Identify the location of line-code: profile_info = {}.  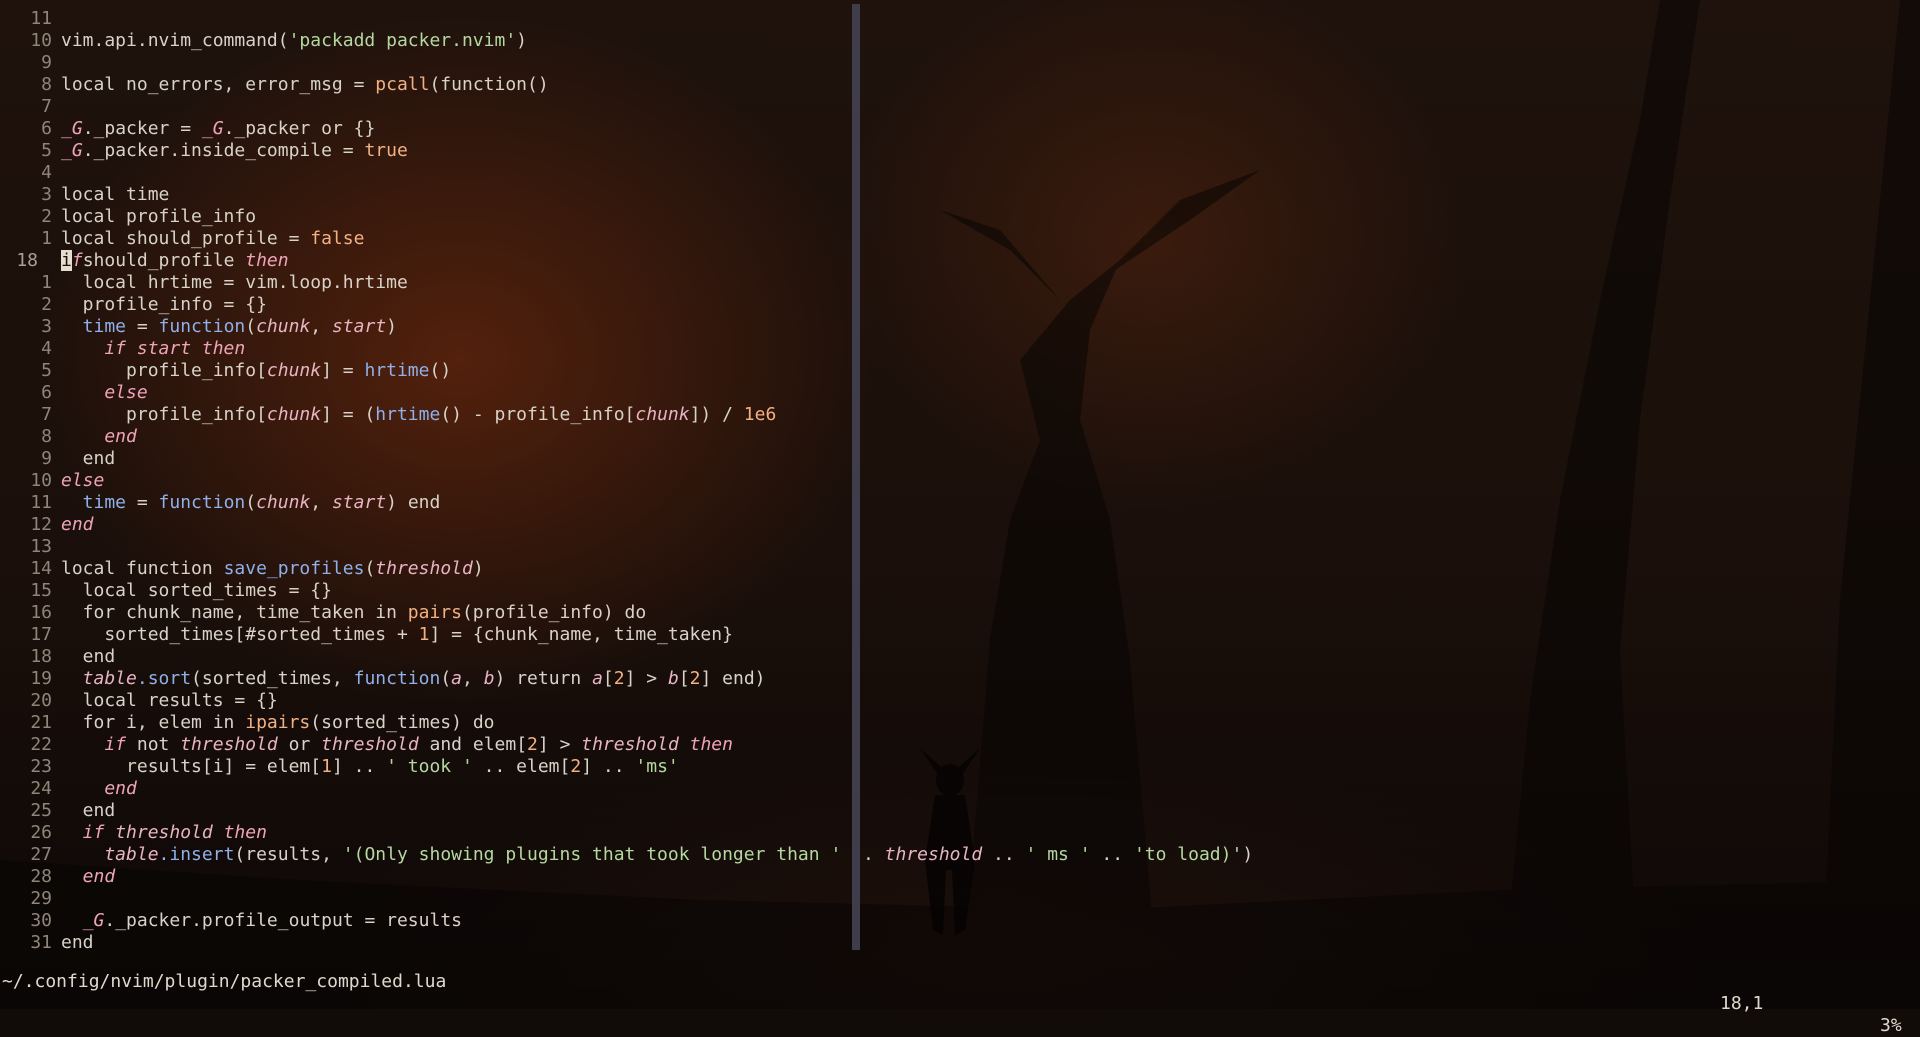
(164, 304).